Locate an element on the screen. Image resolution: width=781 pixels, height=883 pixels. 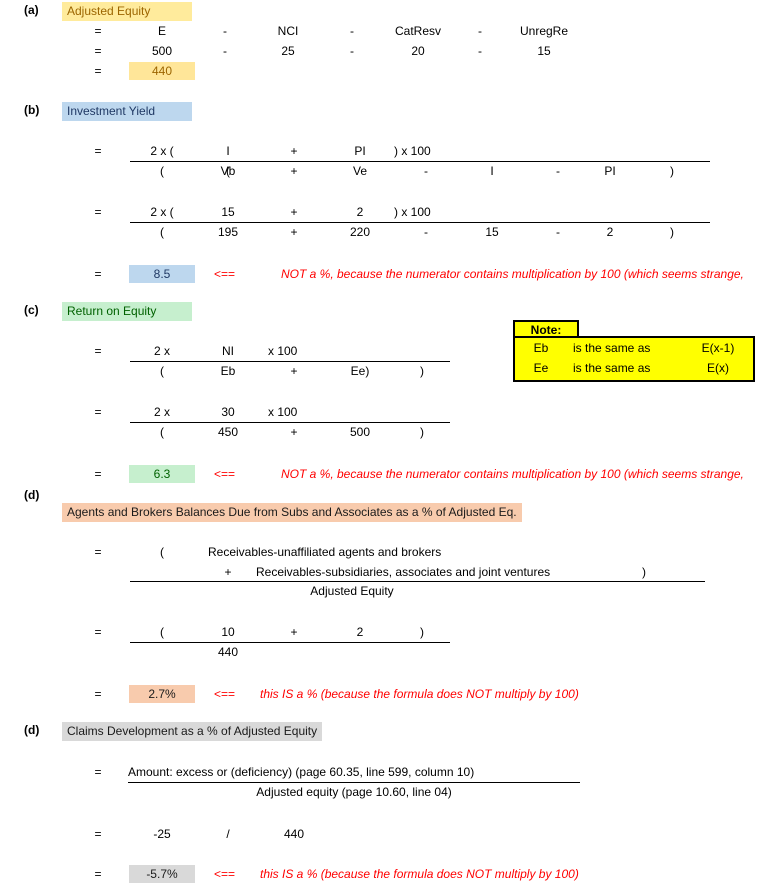
section-d1-num-den: 440 is located at coordinates (228, 652).